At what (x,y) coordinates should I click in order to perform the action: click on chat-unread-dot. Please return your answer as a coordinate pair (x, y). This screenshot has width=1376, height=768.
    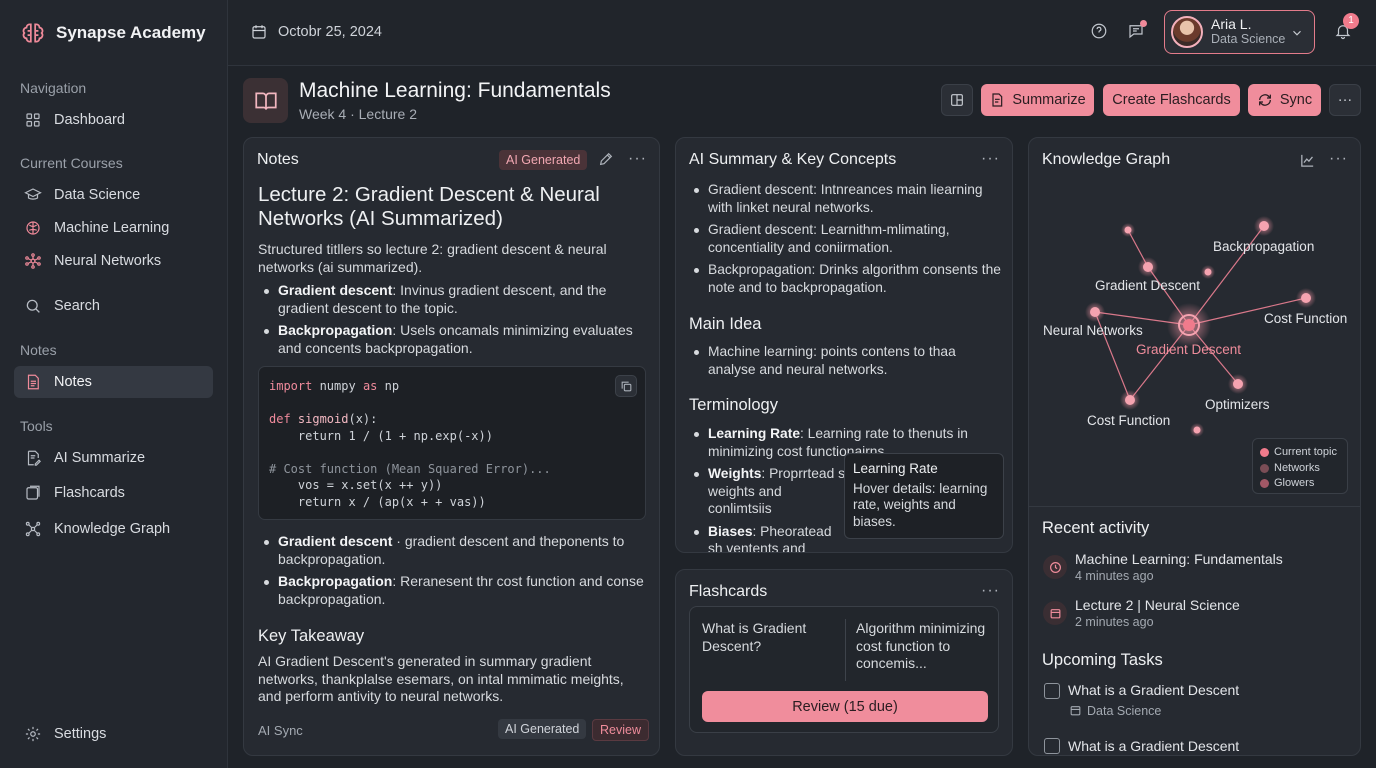
    Looking at the image, I should click on (1143, 23).